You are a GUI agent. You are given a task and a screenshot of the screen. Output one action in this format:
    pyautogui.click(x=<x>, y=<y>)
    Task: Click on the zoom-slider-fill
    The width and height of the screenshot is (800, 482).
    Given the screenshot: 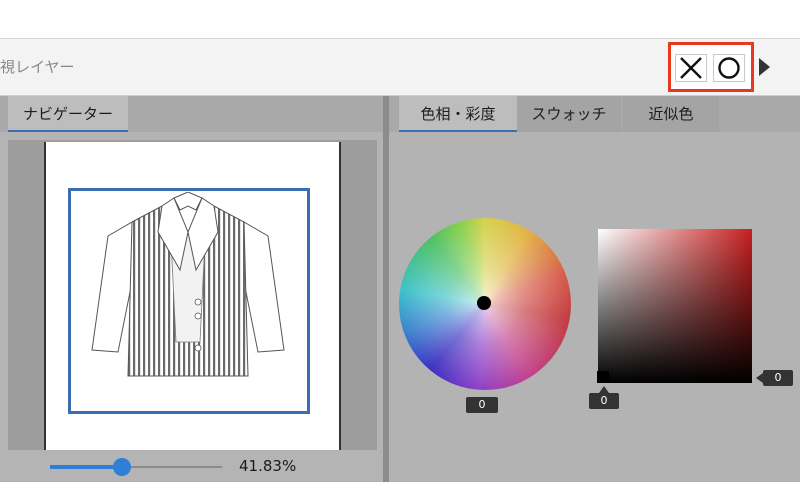 What is the action you would take?
    pyautogui.click(x=86, y=467)
    